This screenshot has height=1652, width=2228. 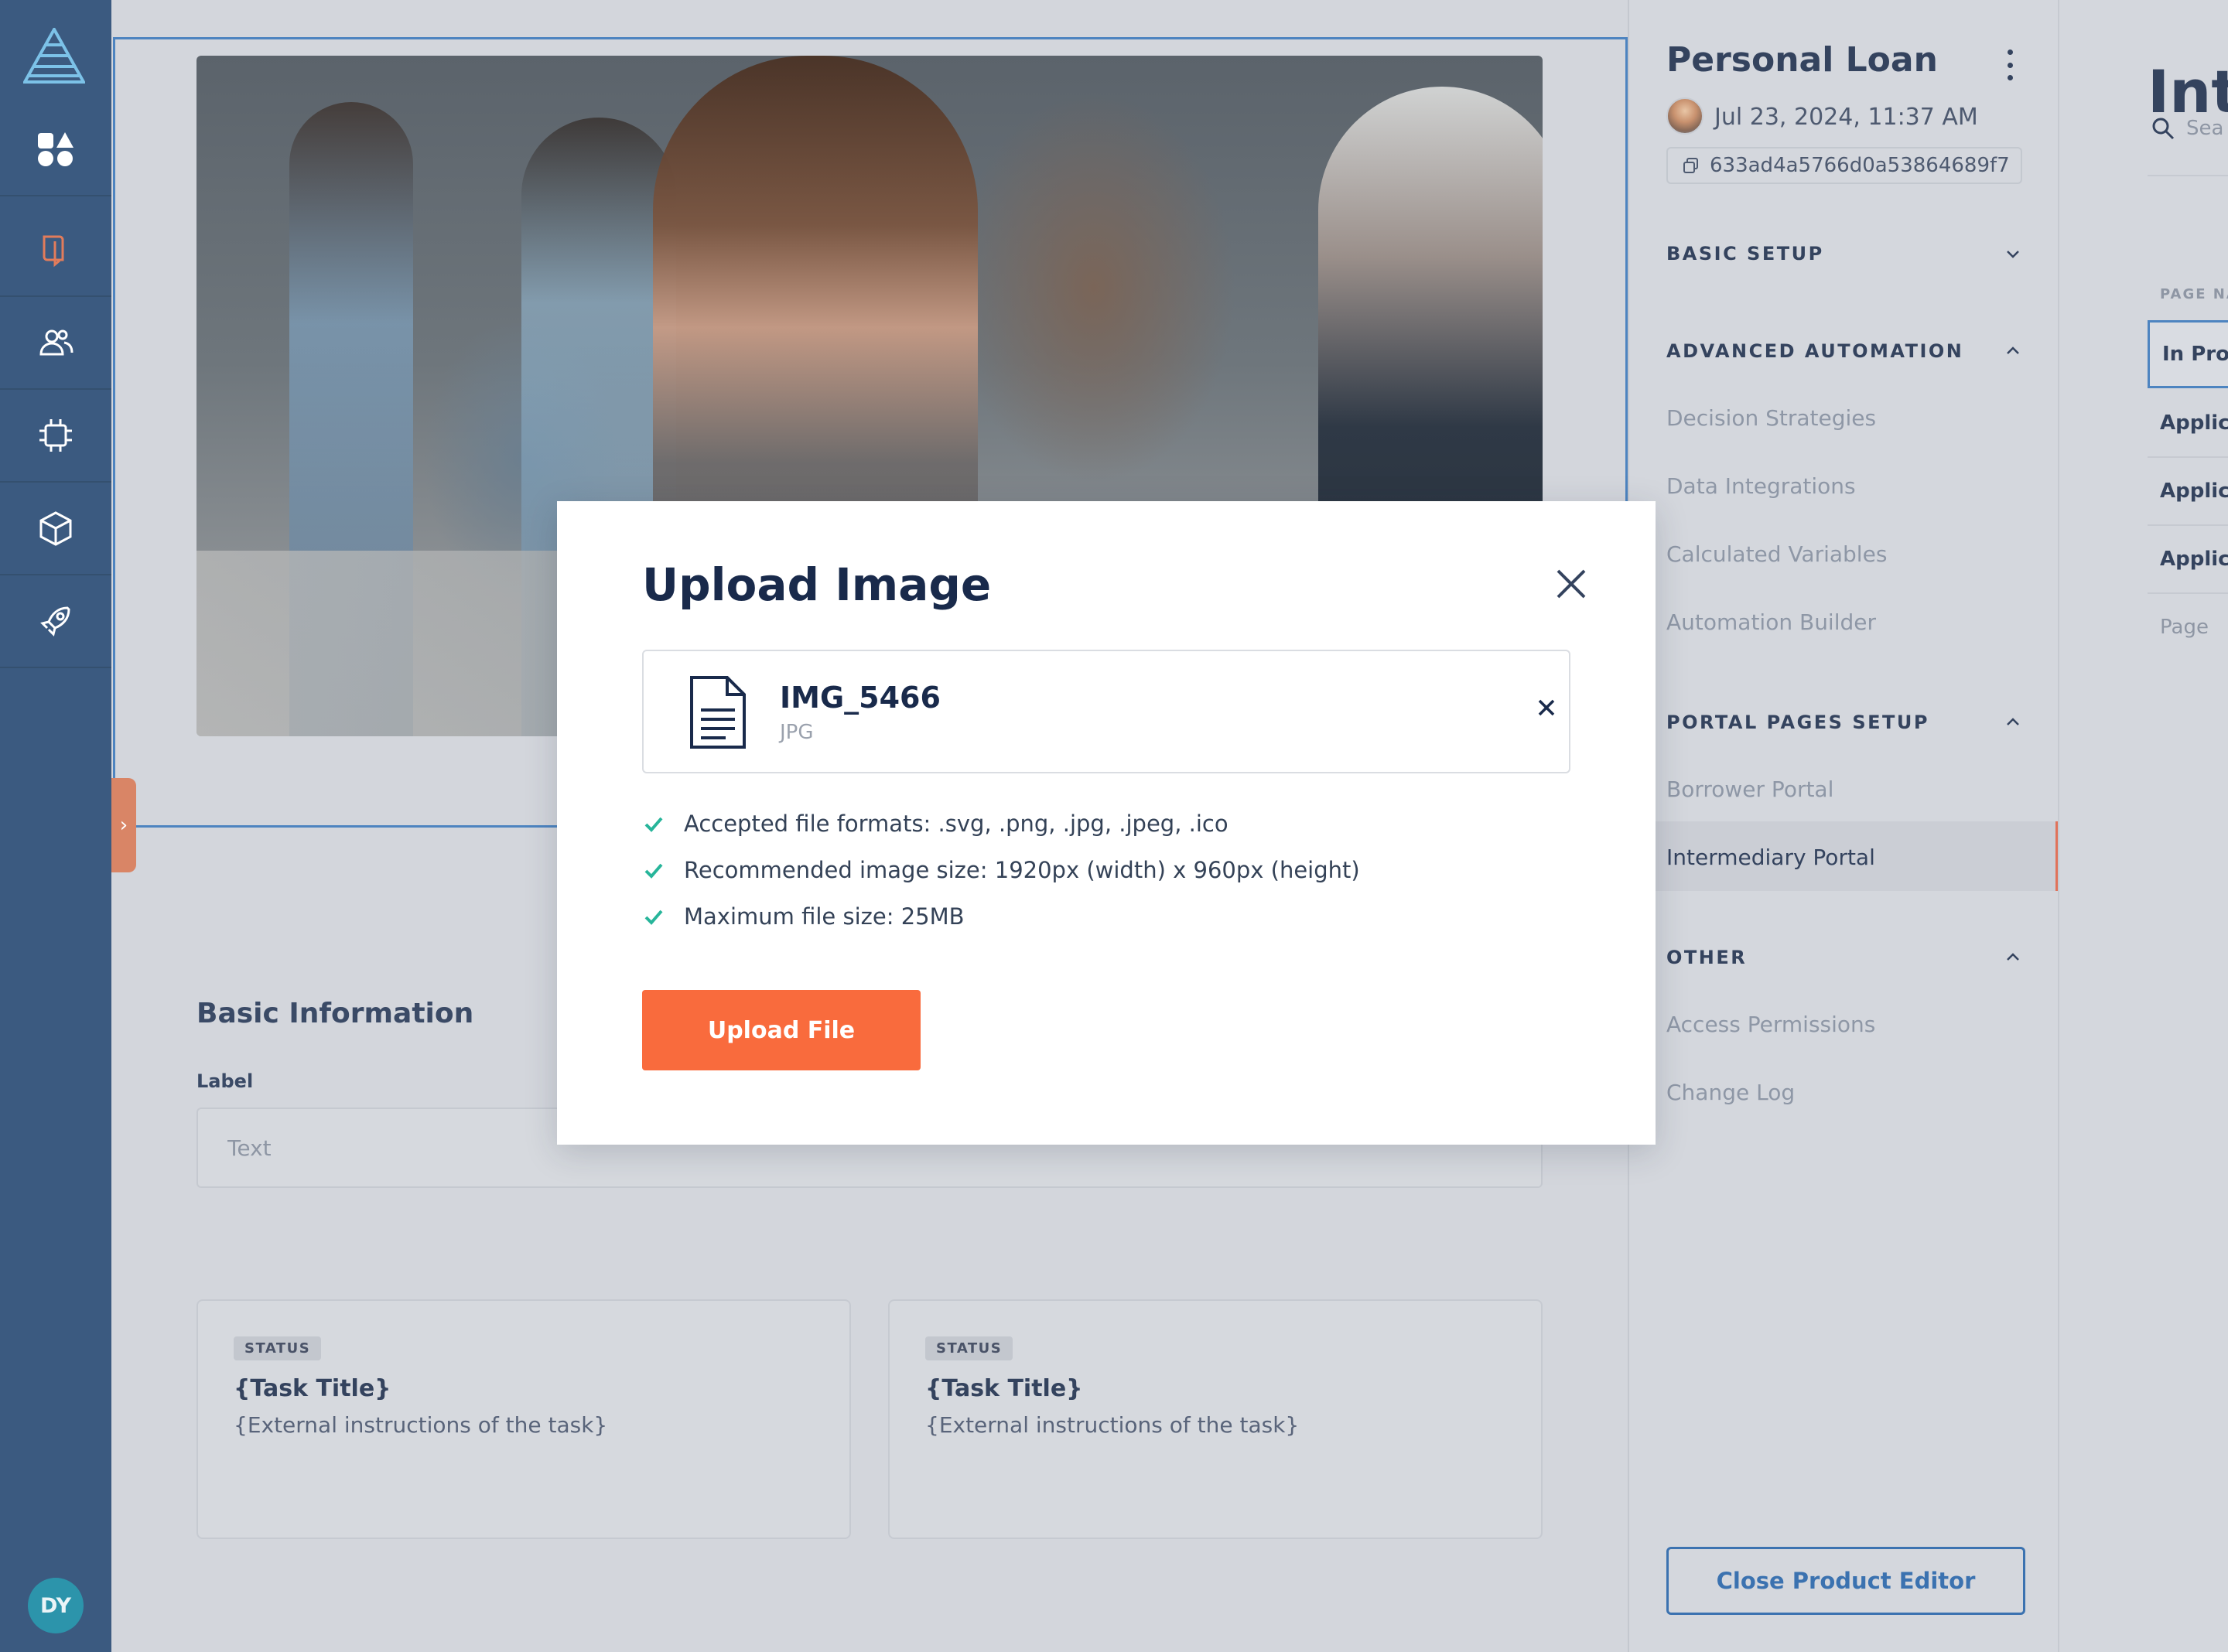 I want to click on pagination-label: Page, so click(x=2184, y=627).